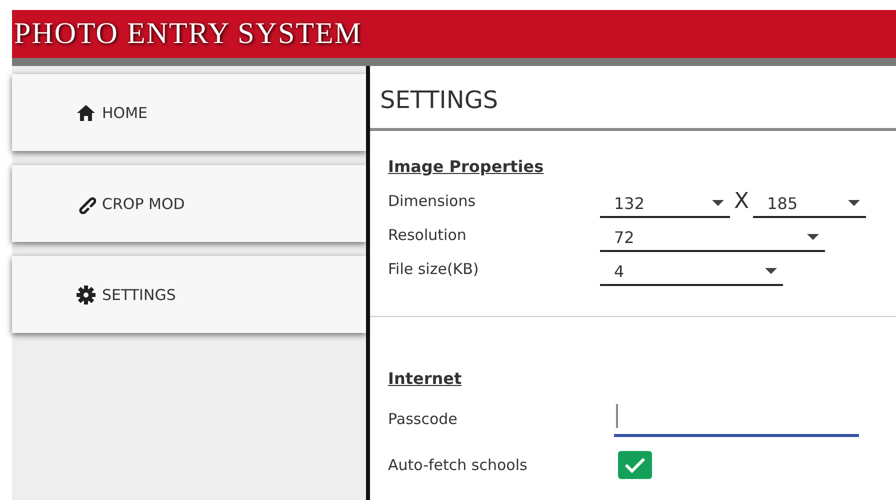  I want to click on dropdown: 72, so click(712, 238).